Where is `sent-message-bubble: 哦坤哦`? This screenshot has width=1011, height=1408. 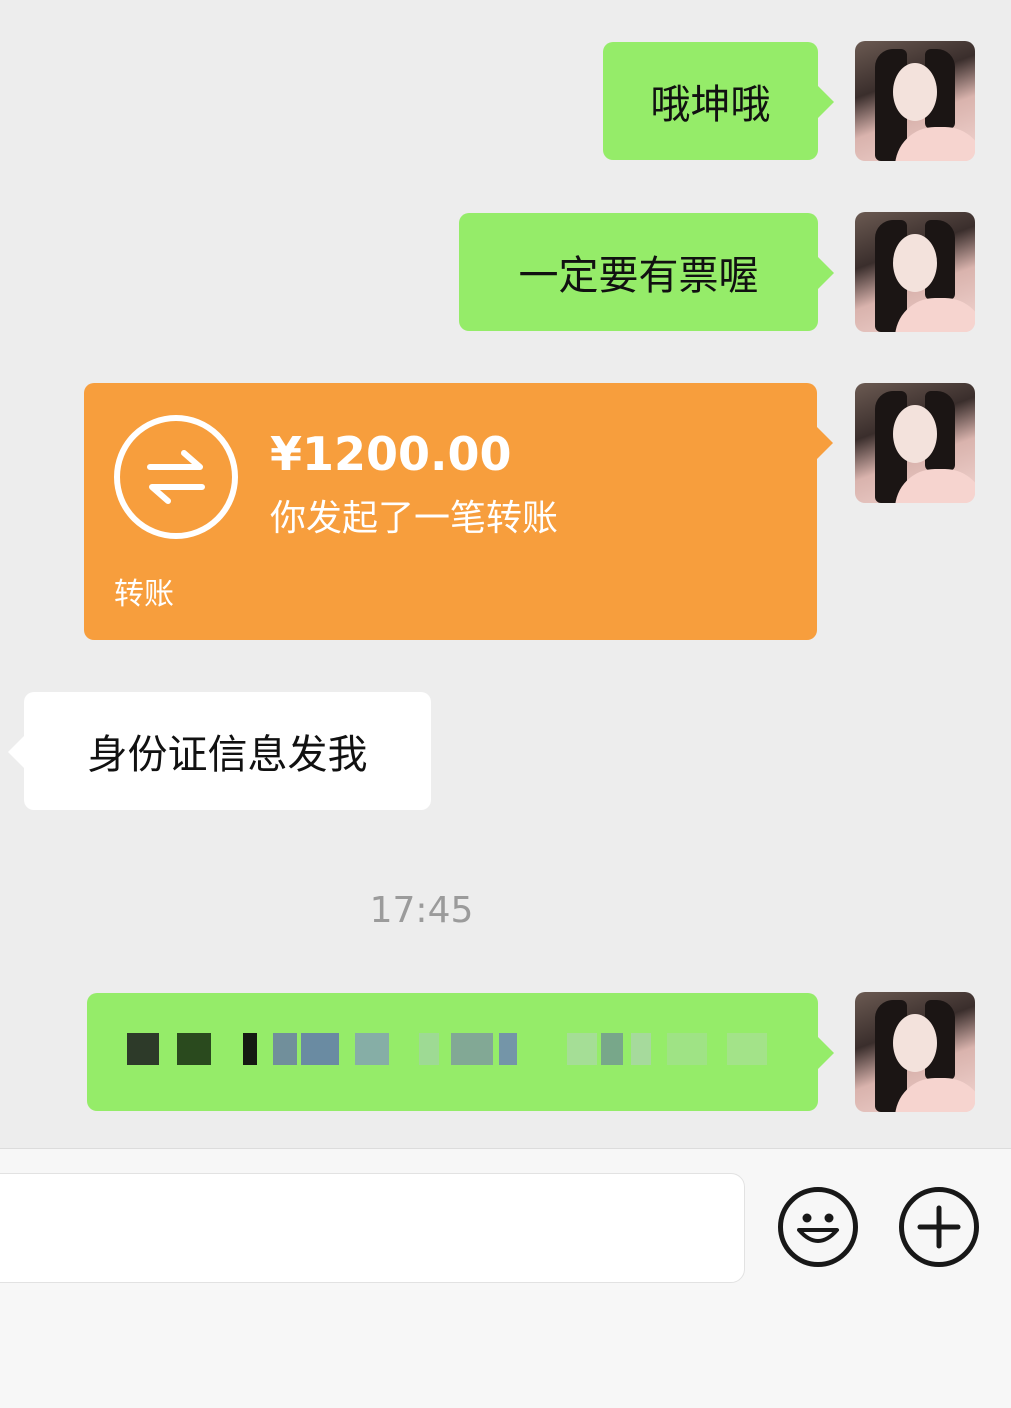
sent-message-bubble: 哦坤哦 is located at coordinates (718, 101).